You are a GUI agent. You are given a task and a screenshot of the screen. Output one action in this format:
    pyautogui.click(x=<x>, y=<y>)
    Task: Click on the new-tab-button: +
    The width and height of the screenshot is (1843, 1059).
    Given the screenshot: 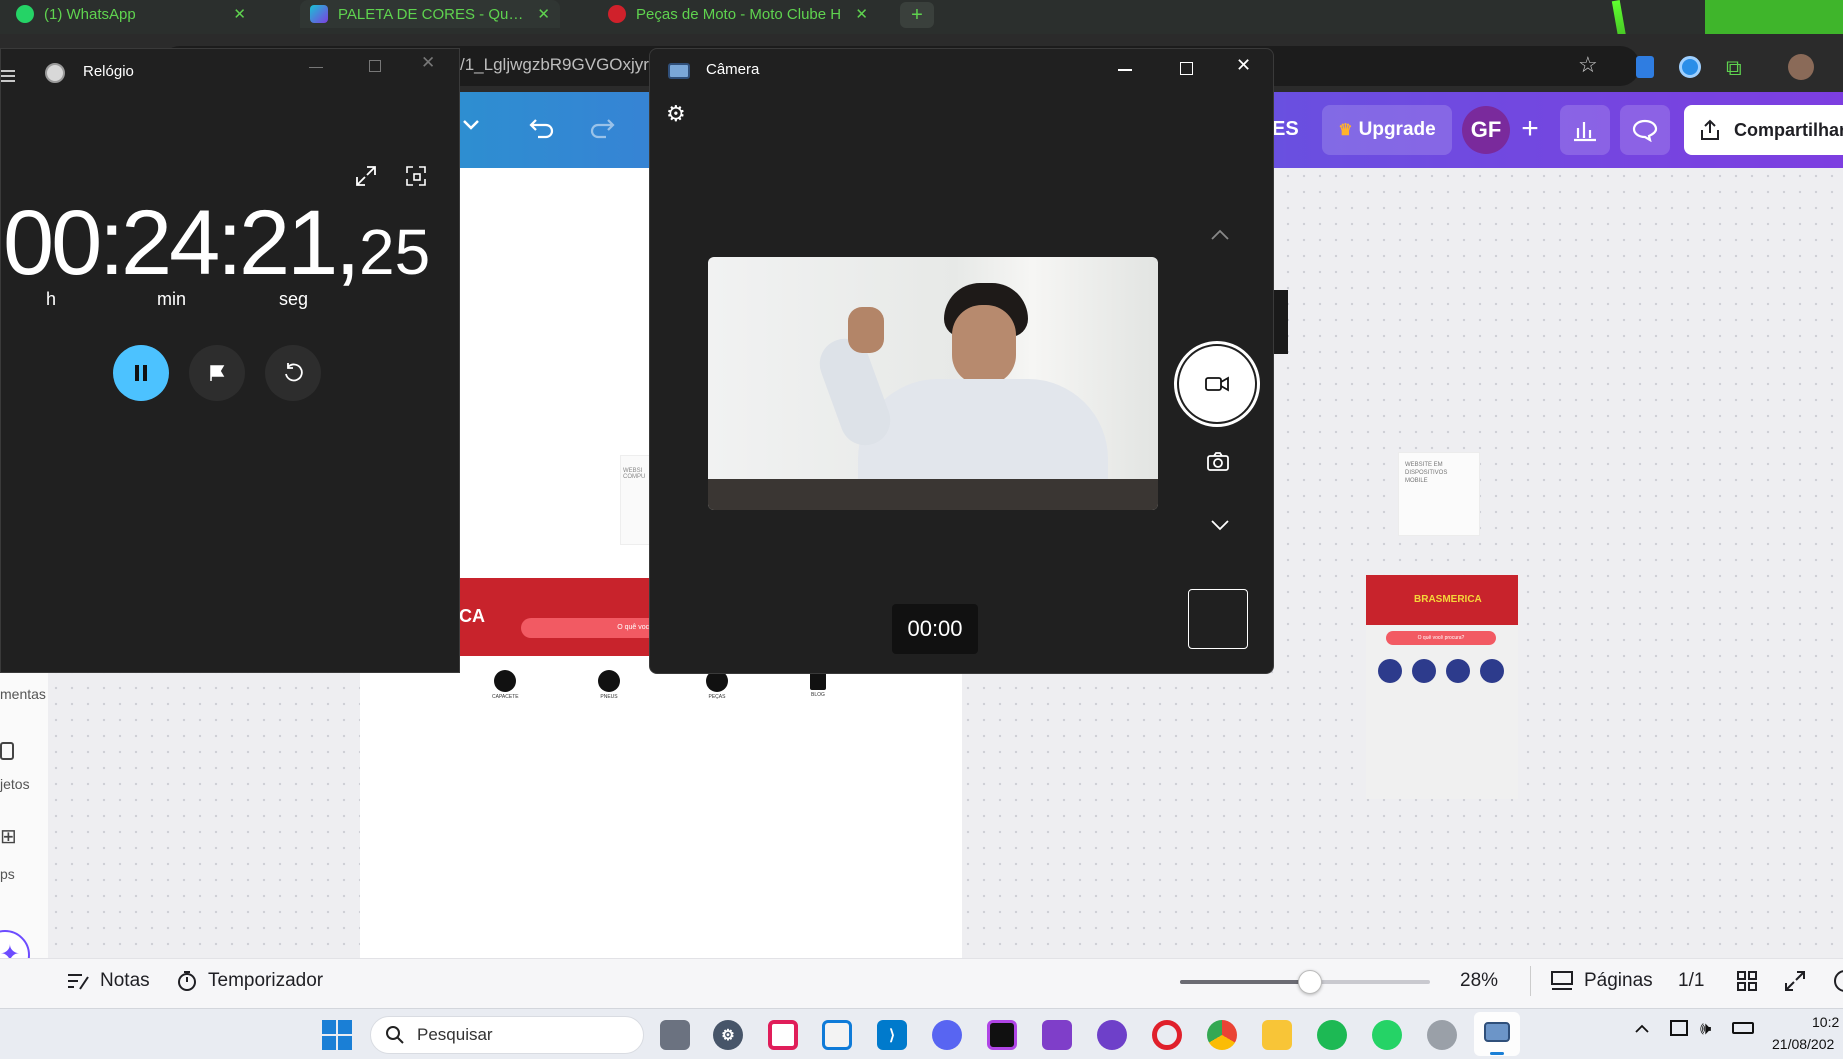 What is the action you would take?
    pyautogui.click(x=917, y=15)
    